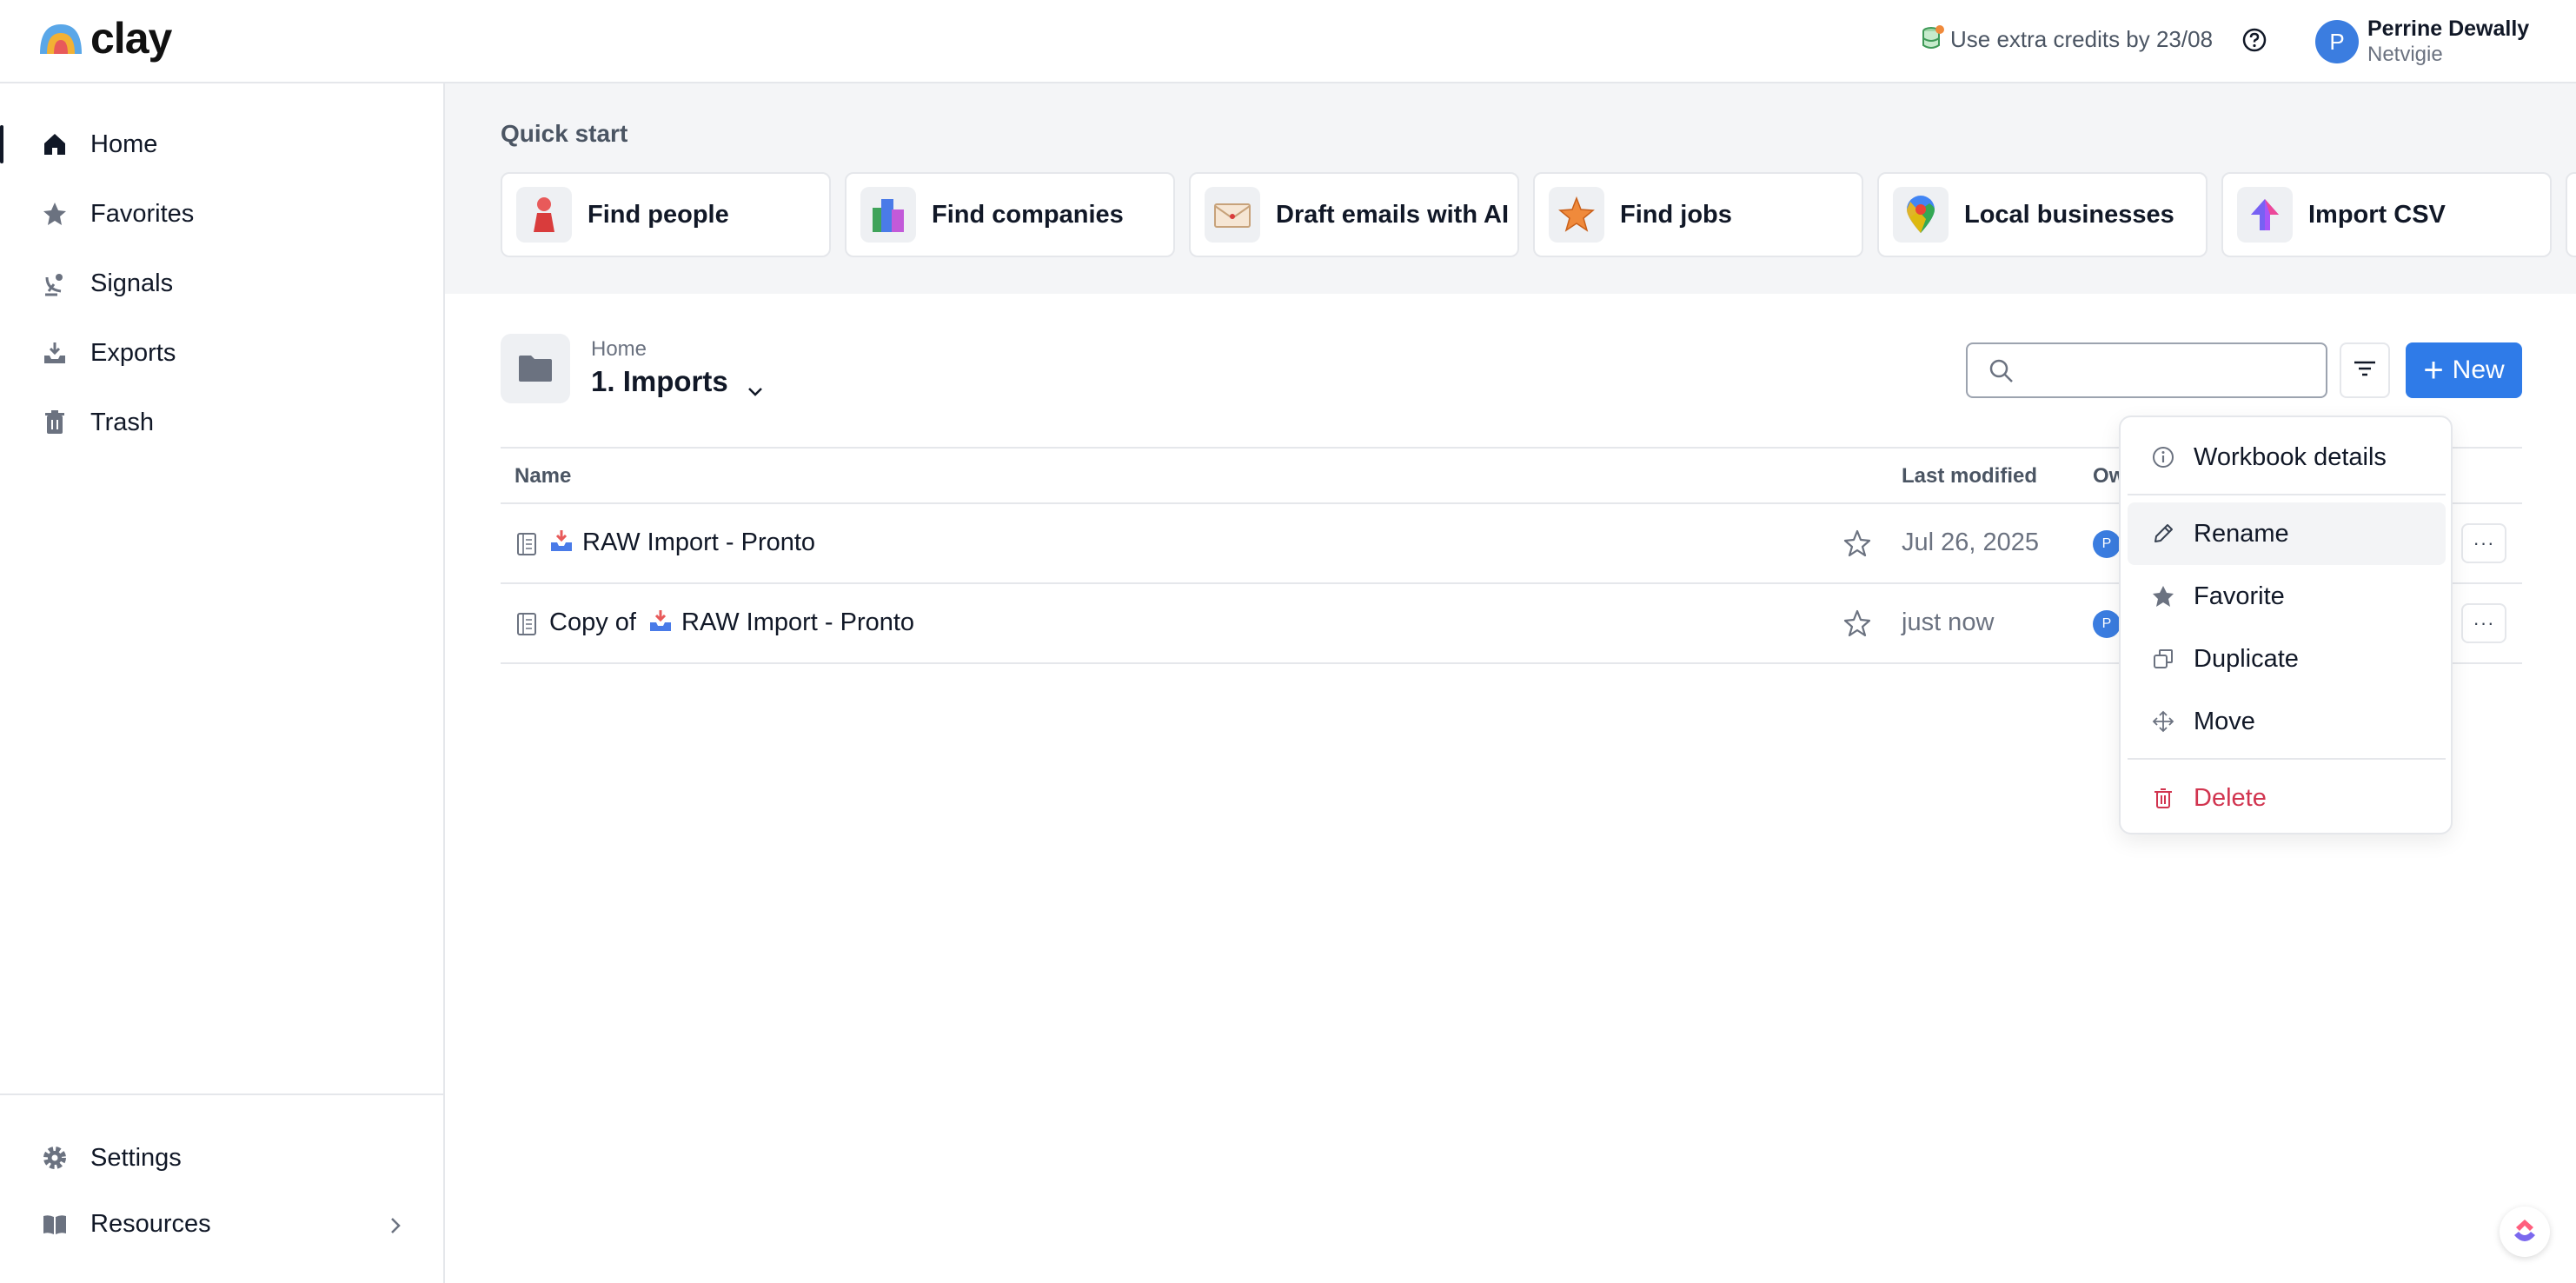  What do you see at coordinates (2042, 214) in the screenshot?
I see `quick-card-local-businesses: Local businesses` at bounding box center [2042, 214].